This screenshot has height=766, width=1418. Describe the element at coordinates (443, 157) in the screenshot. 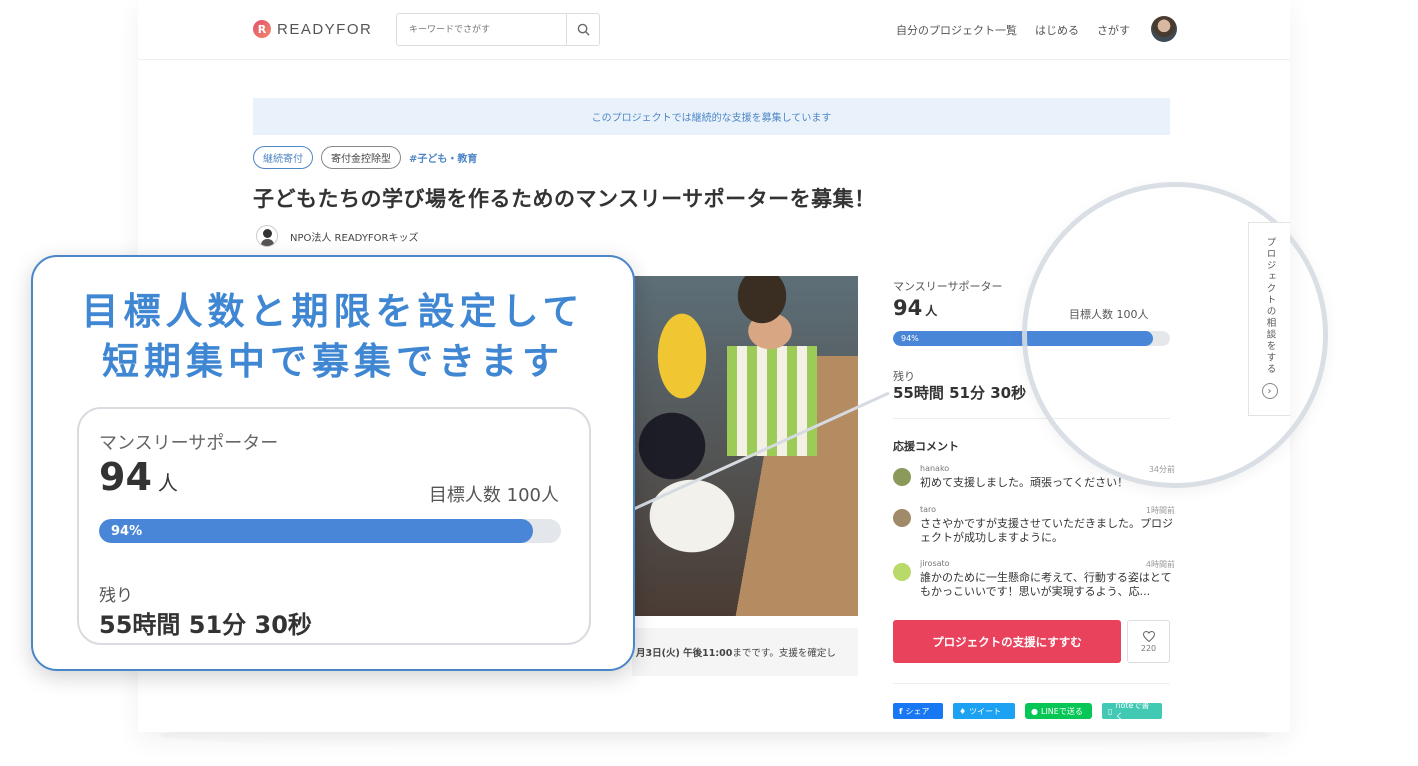

I see `hashtag-category: #子ども・教育` at that location.